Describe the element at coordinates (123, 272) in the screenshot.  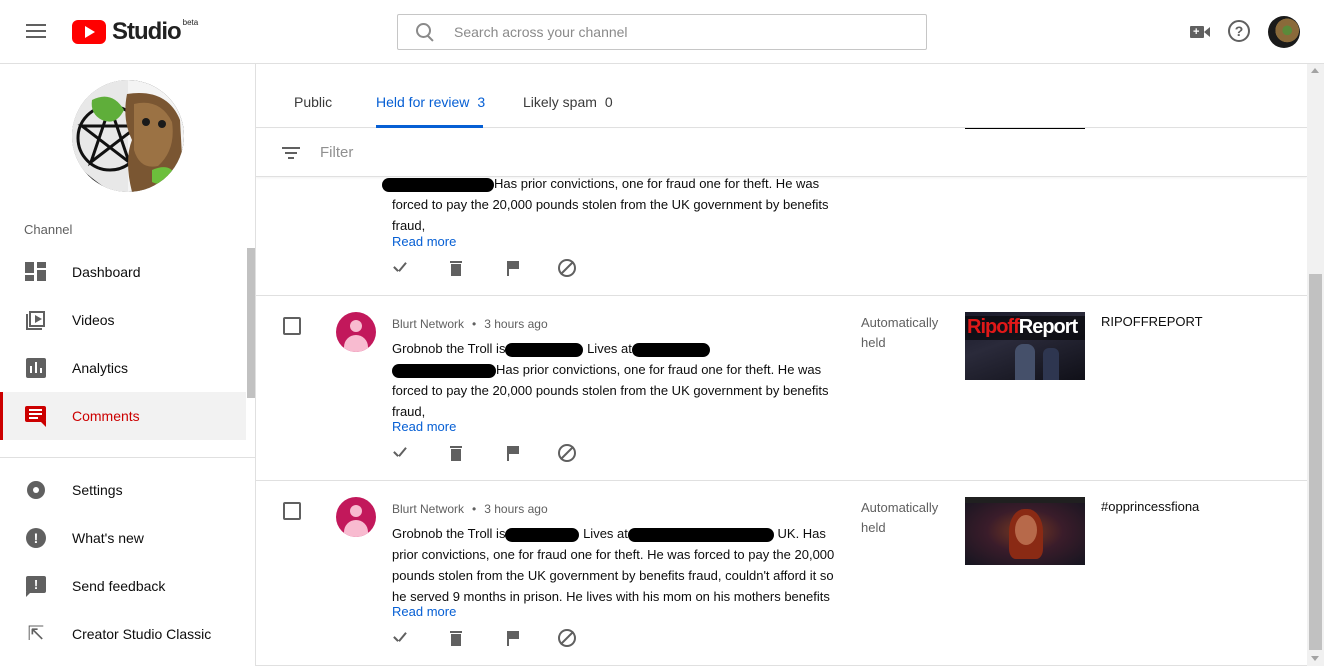
I see `sidebar-item-dashboard: Dashboard` at that location.